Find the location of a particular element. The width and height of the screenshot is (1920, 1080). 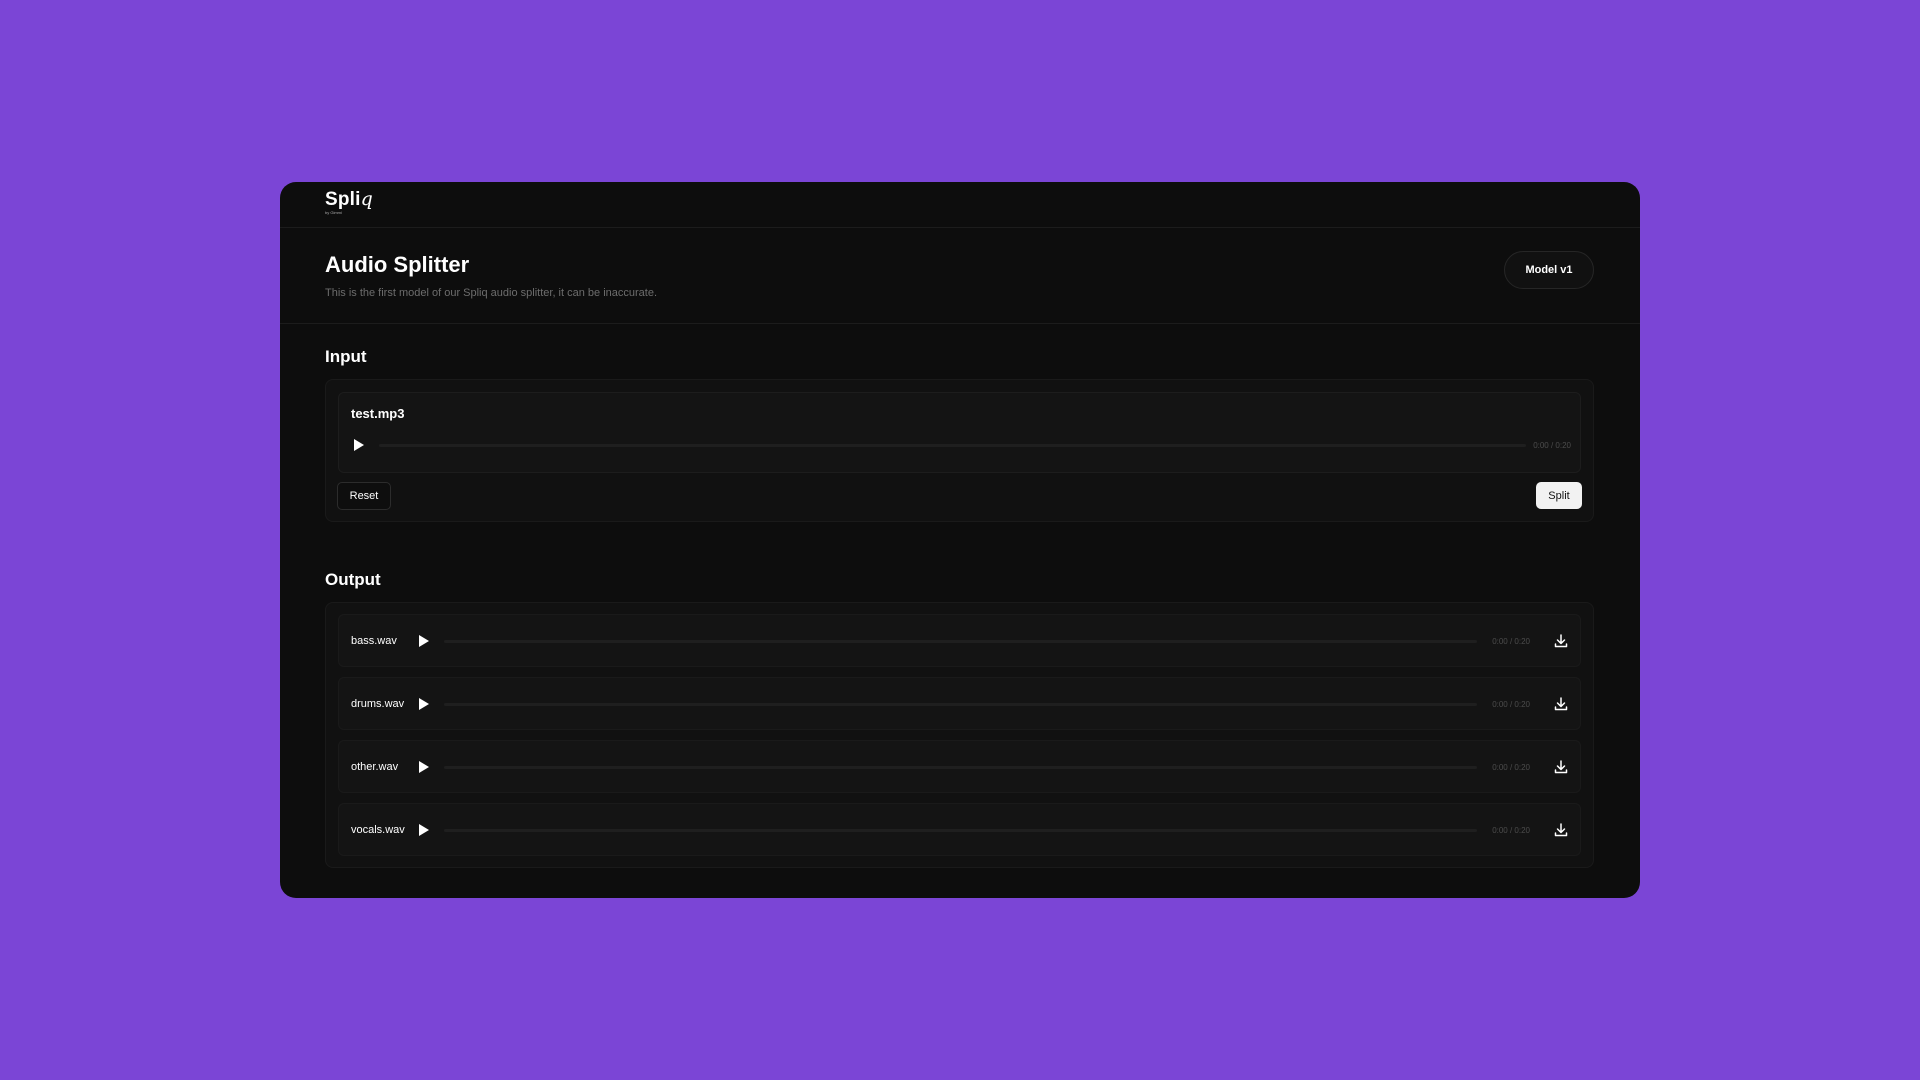

output-file-name: bass.wav is located at coordinates (374, 641).